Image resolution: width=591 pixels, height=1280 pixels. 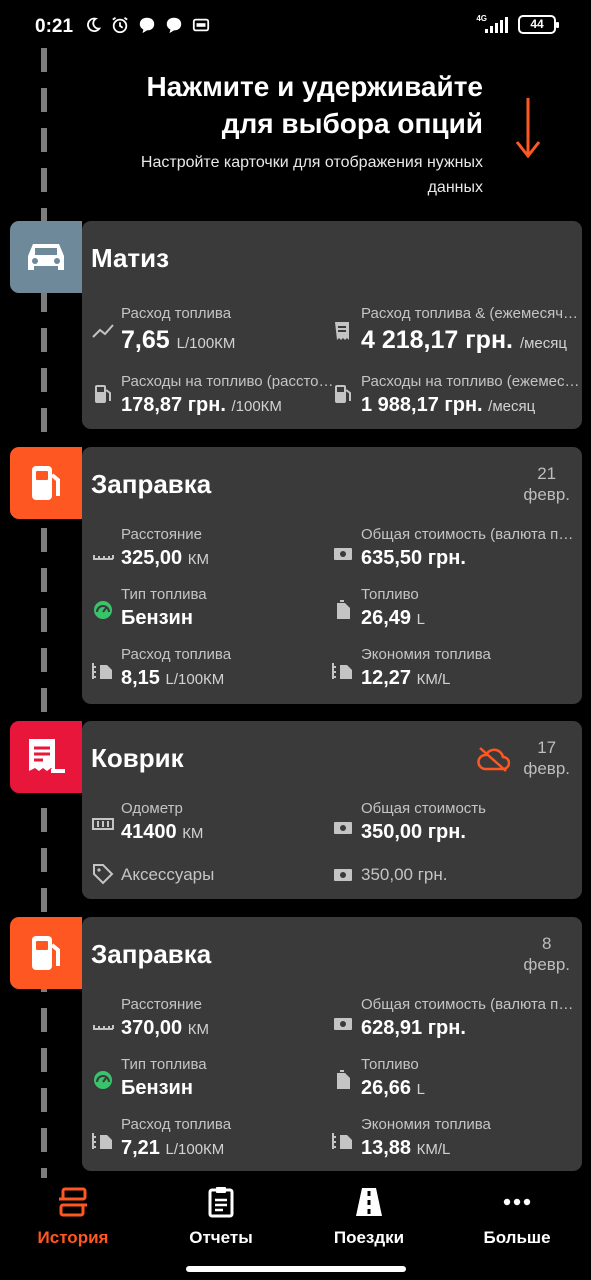 What do you see at coordinates (546, 954) in the screenshot?
I see `refuel-date: 8 февр.` at bounding box center [546, 954].